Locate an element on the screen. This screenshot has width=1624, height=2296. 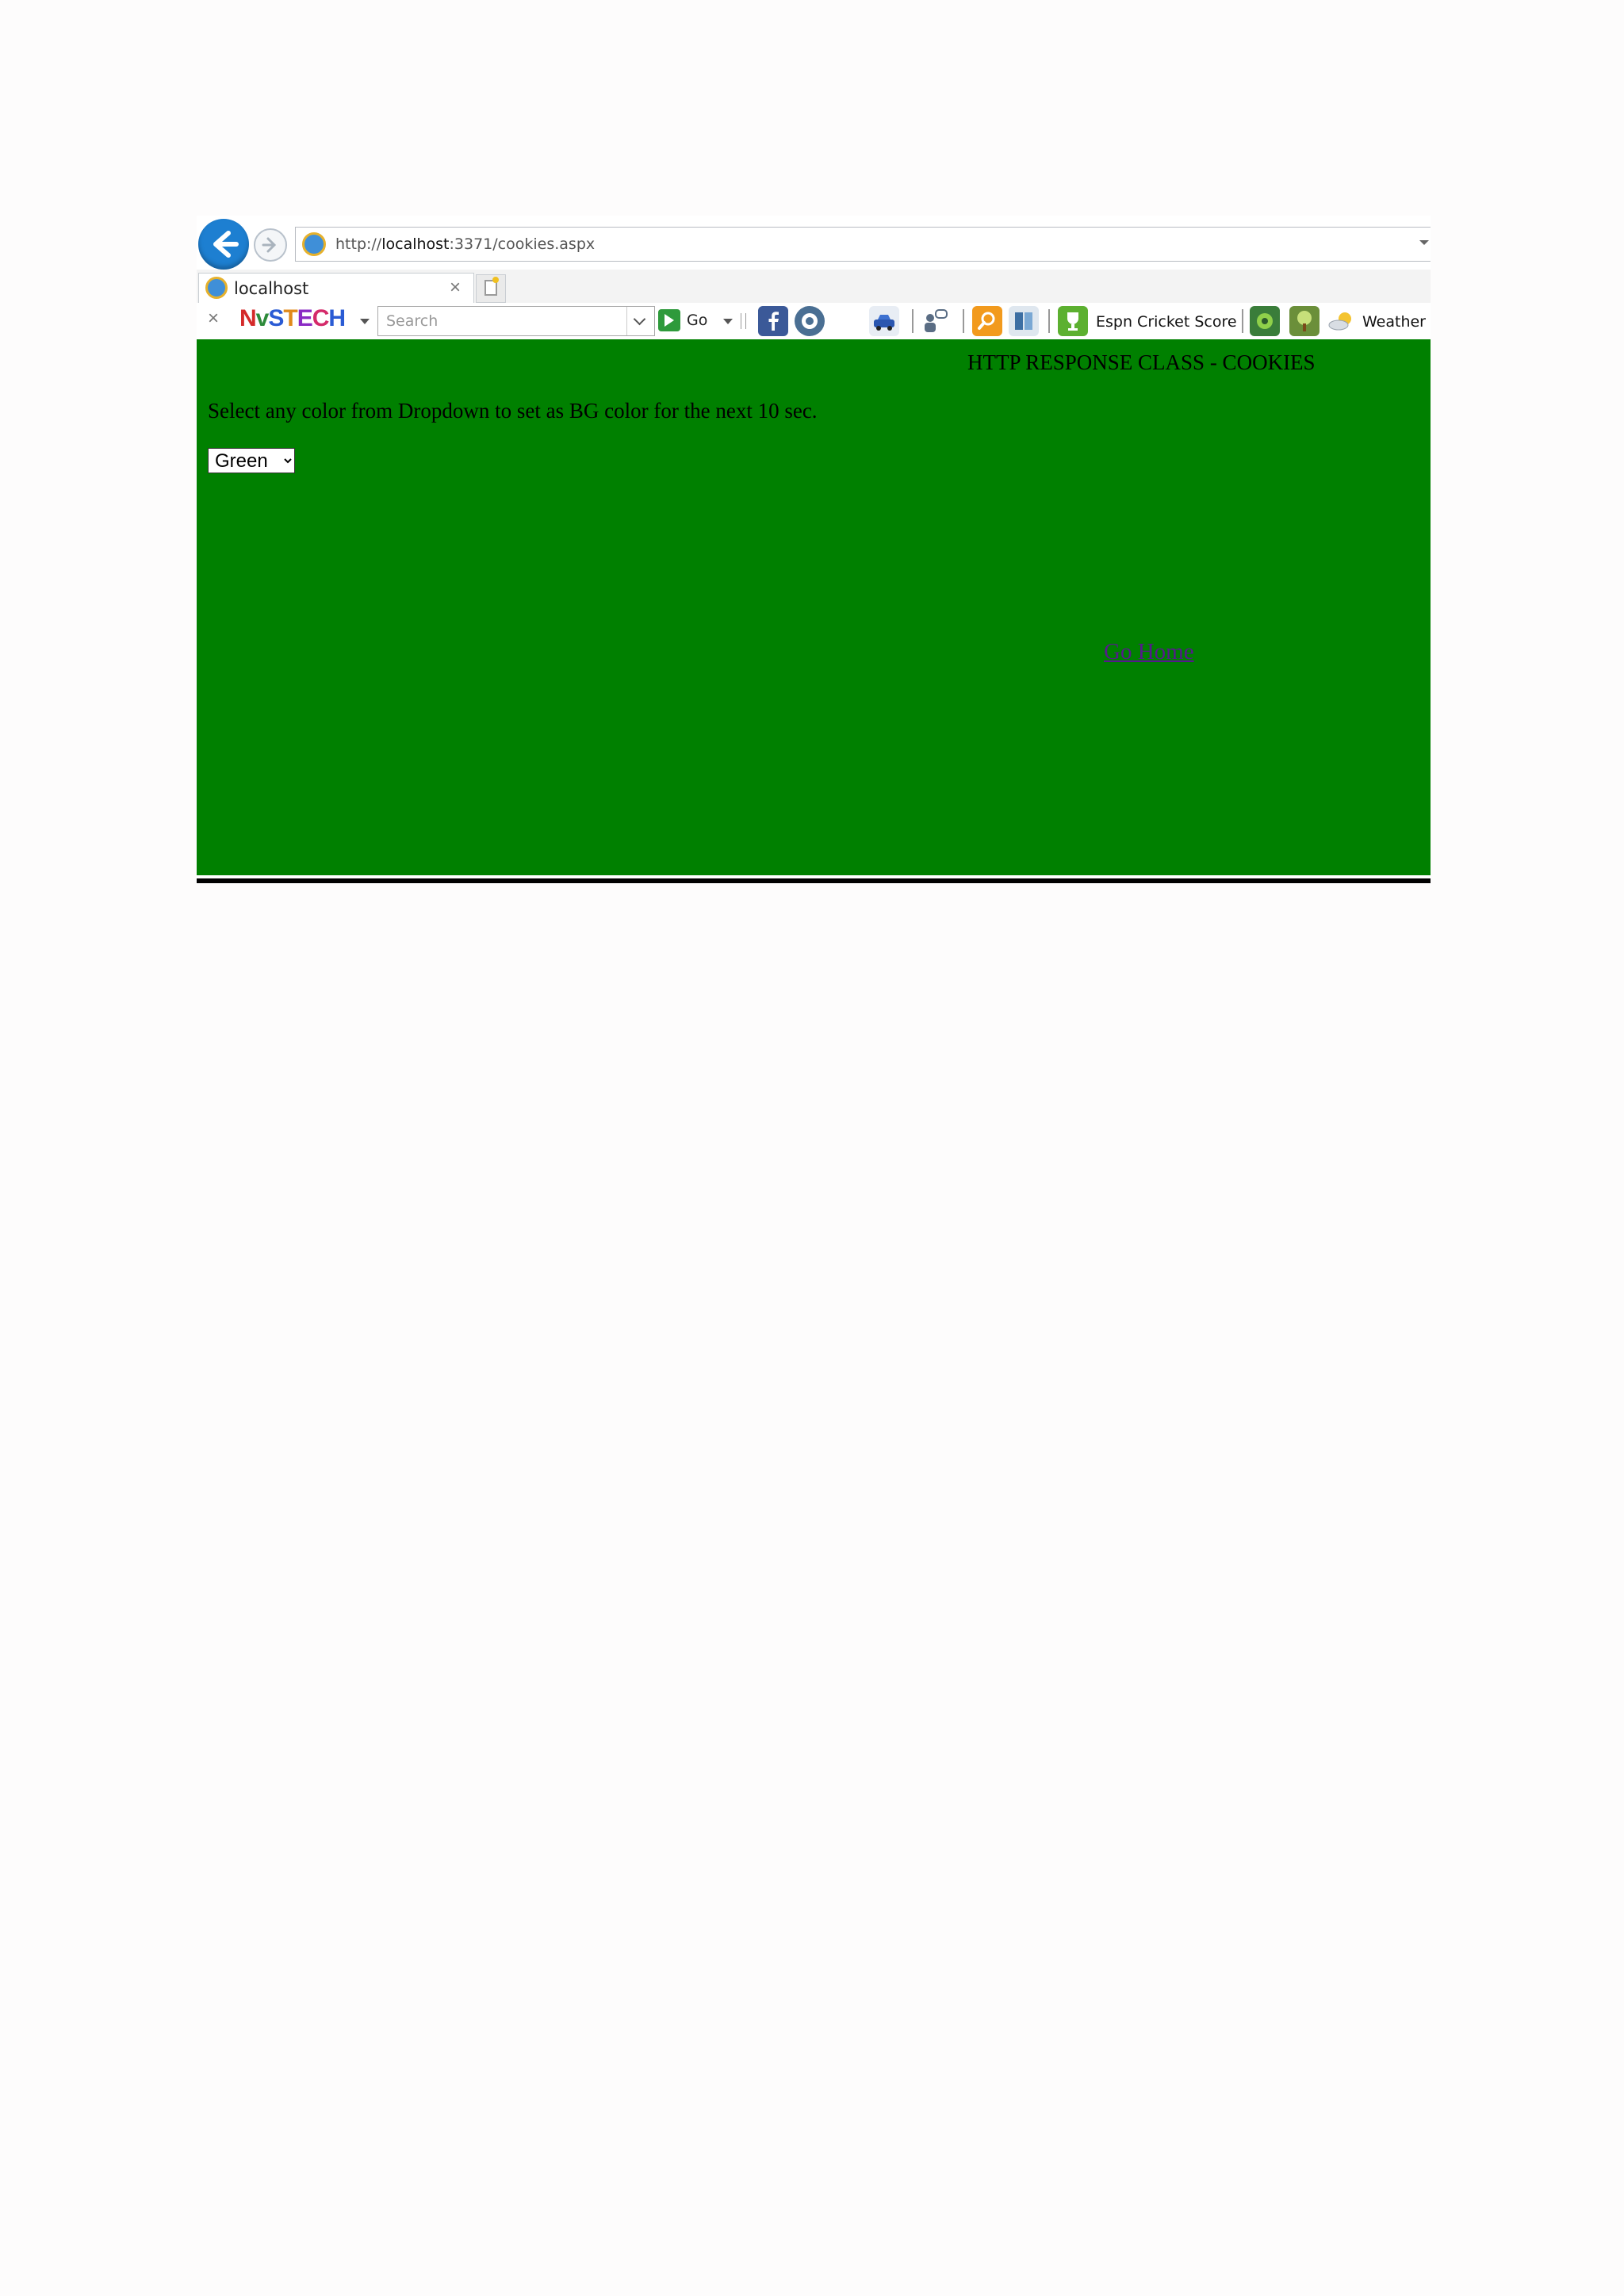
tab-row: localhost × is located at coordinates (814, 286).